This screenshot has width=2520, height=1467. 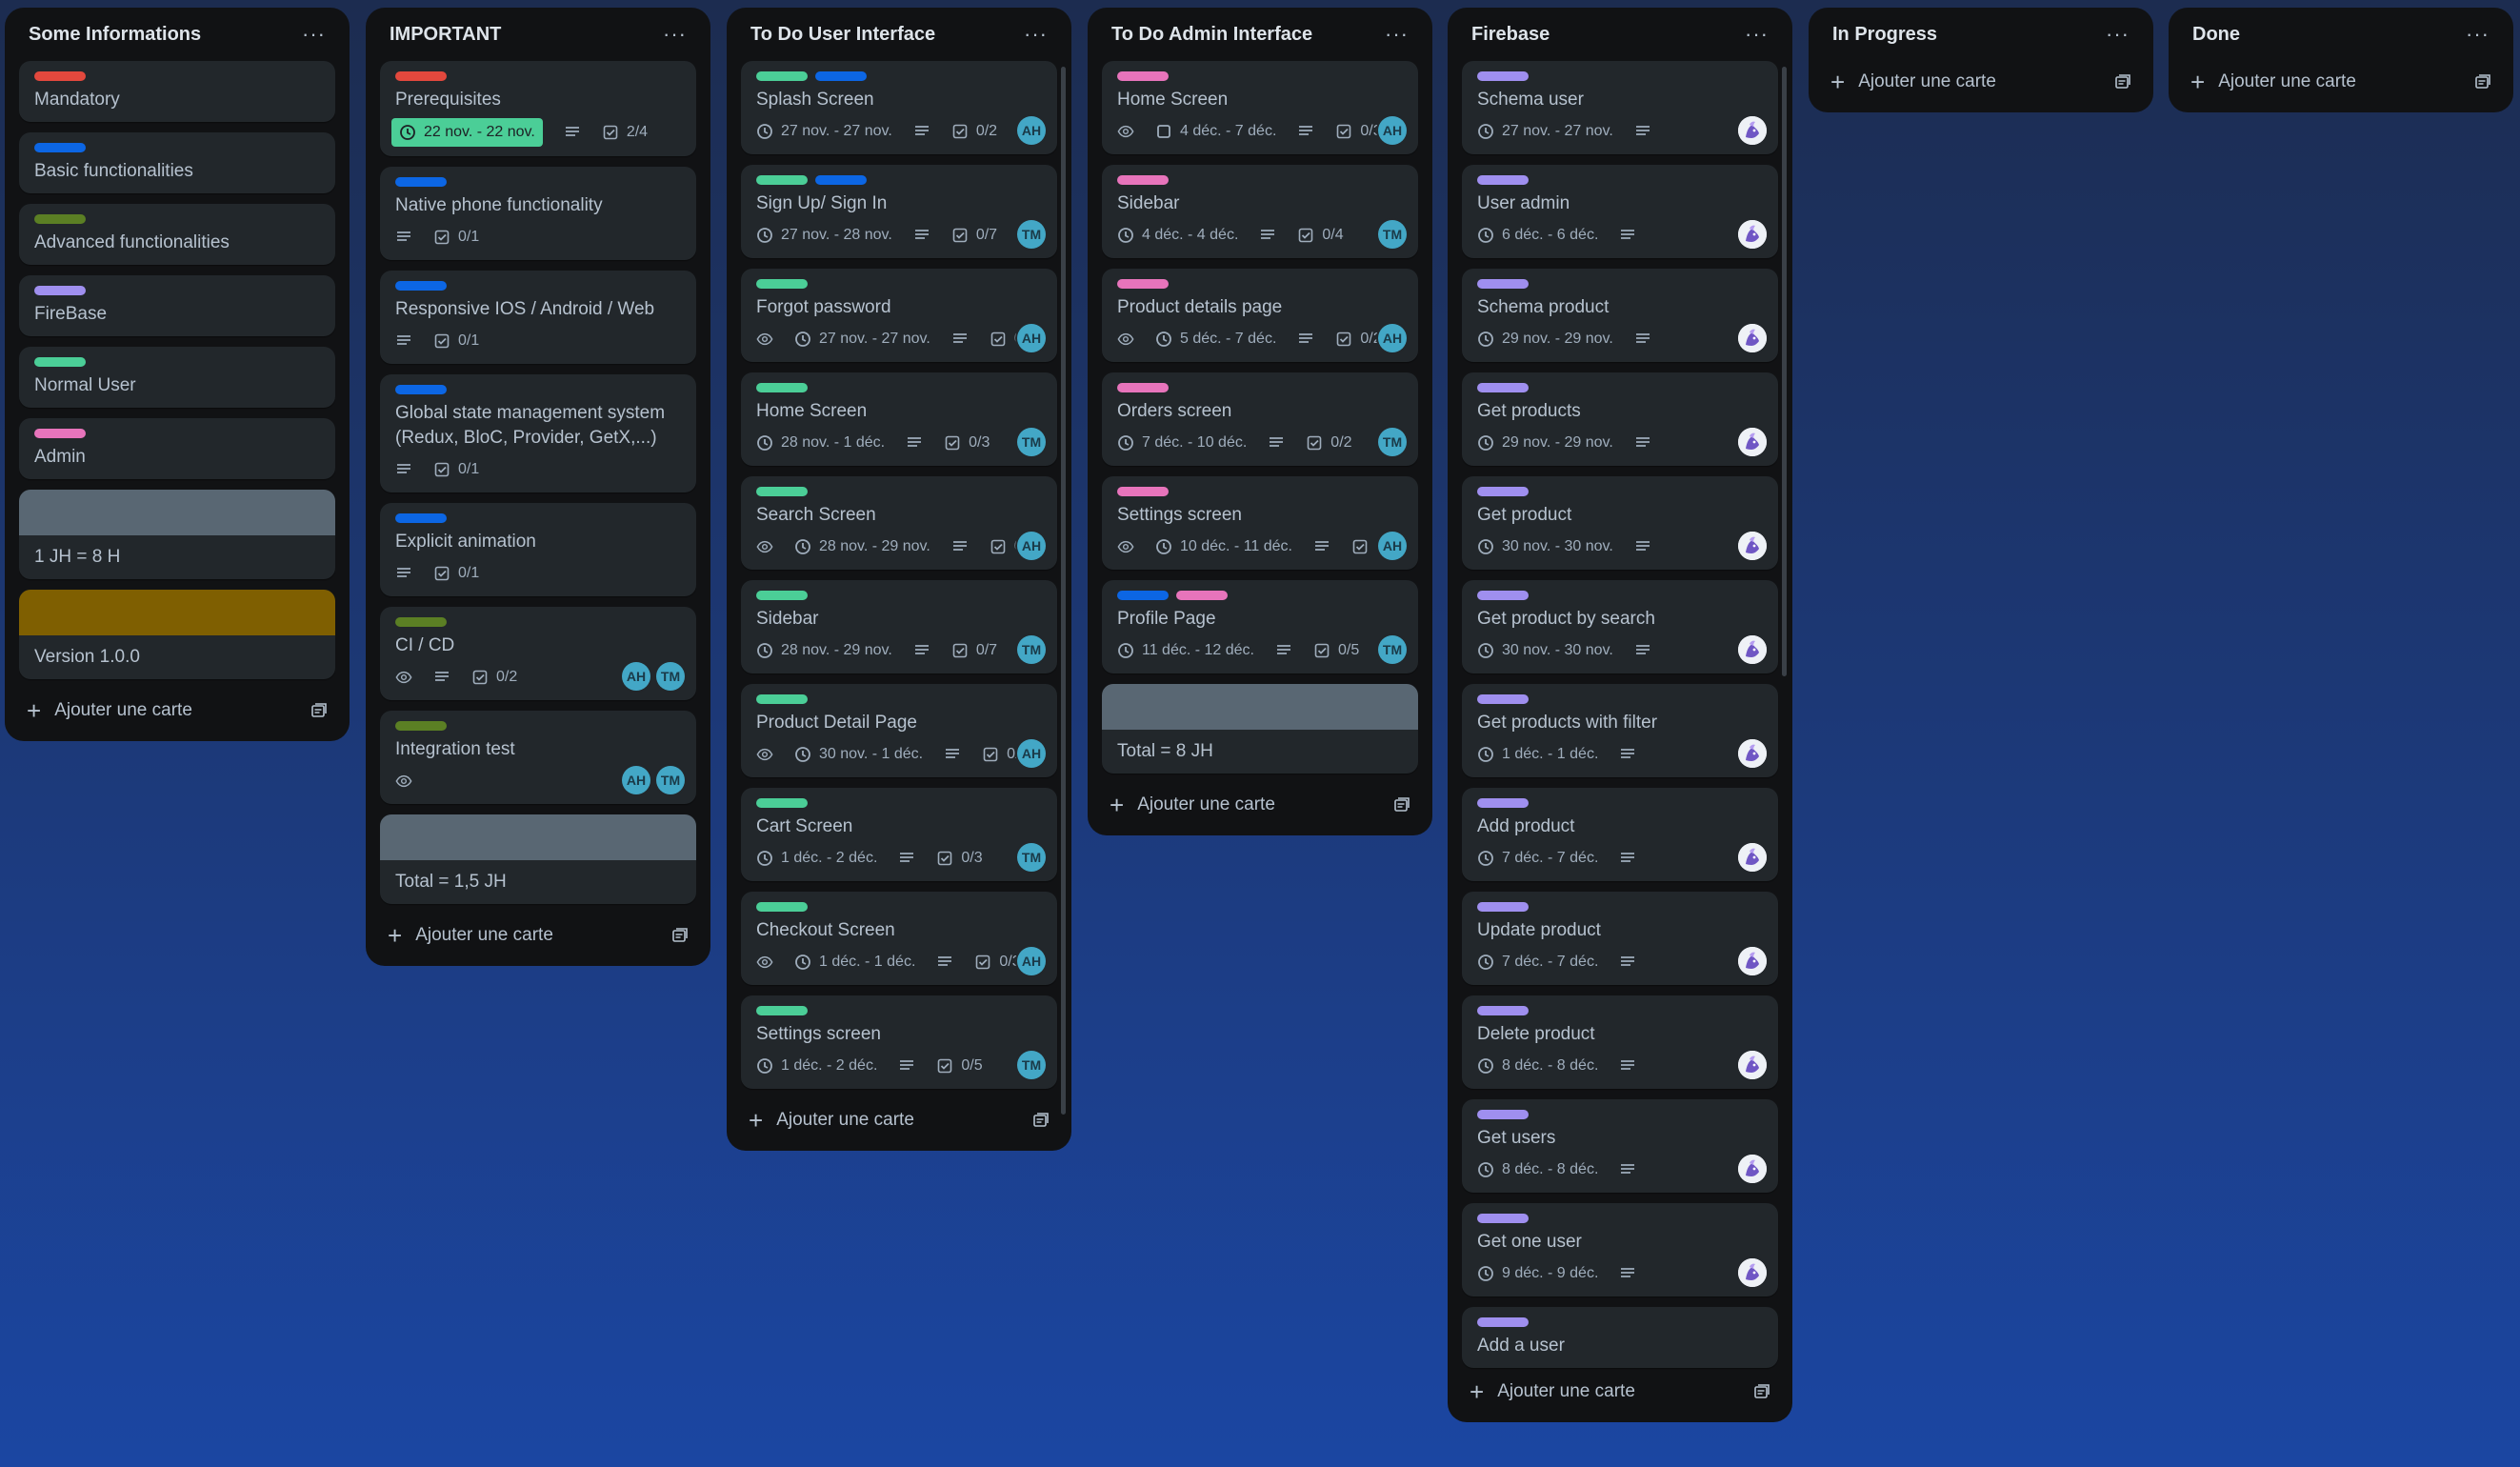 What do you see at coordinates (538, 213) in the screenshot?
I see `card: Native phone functionality 0/1` at bounding box center [538, 213].